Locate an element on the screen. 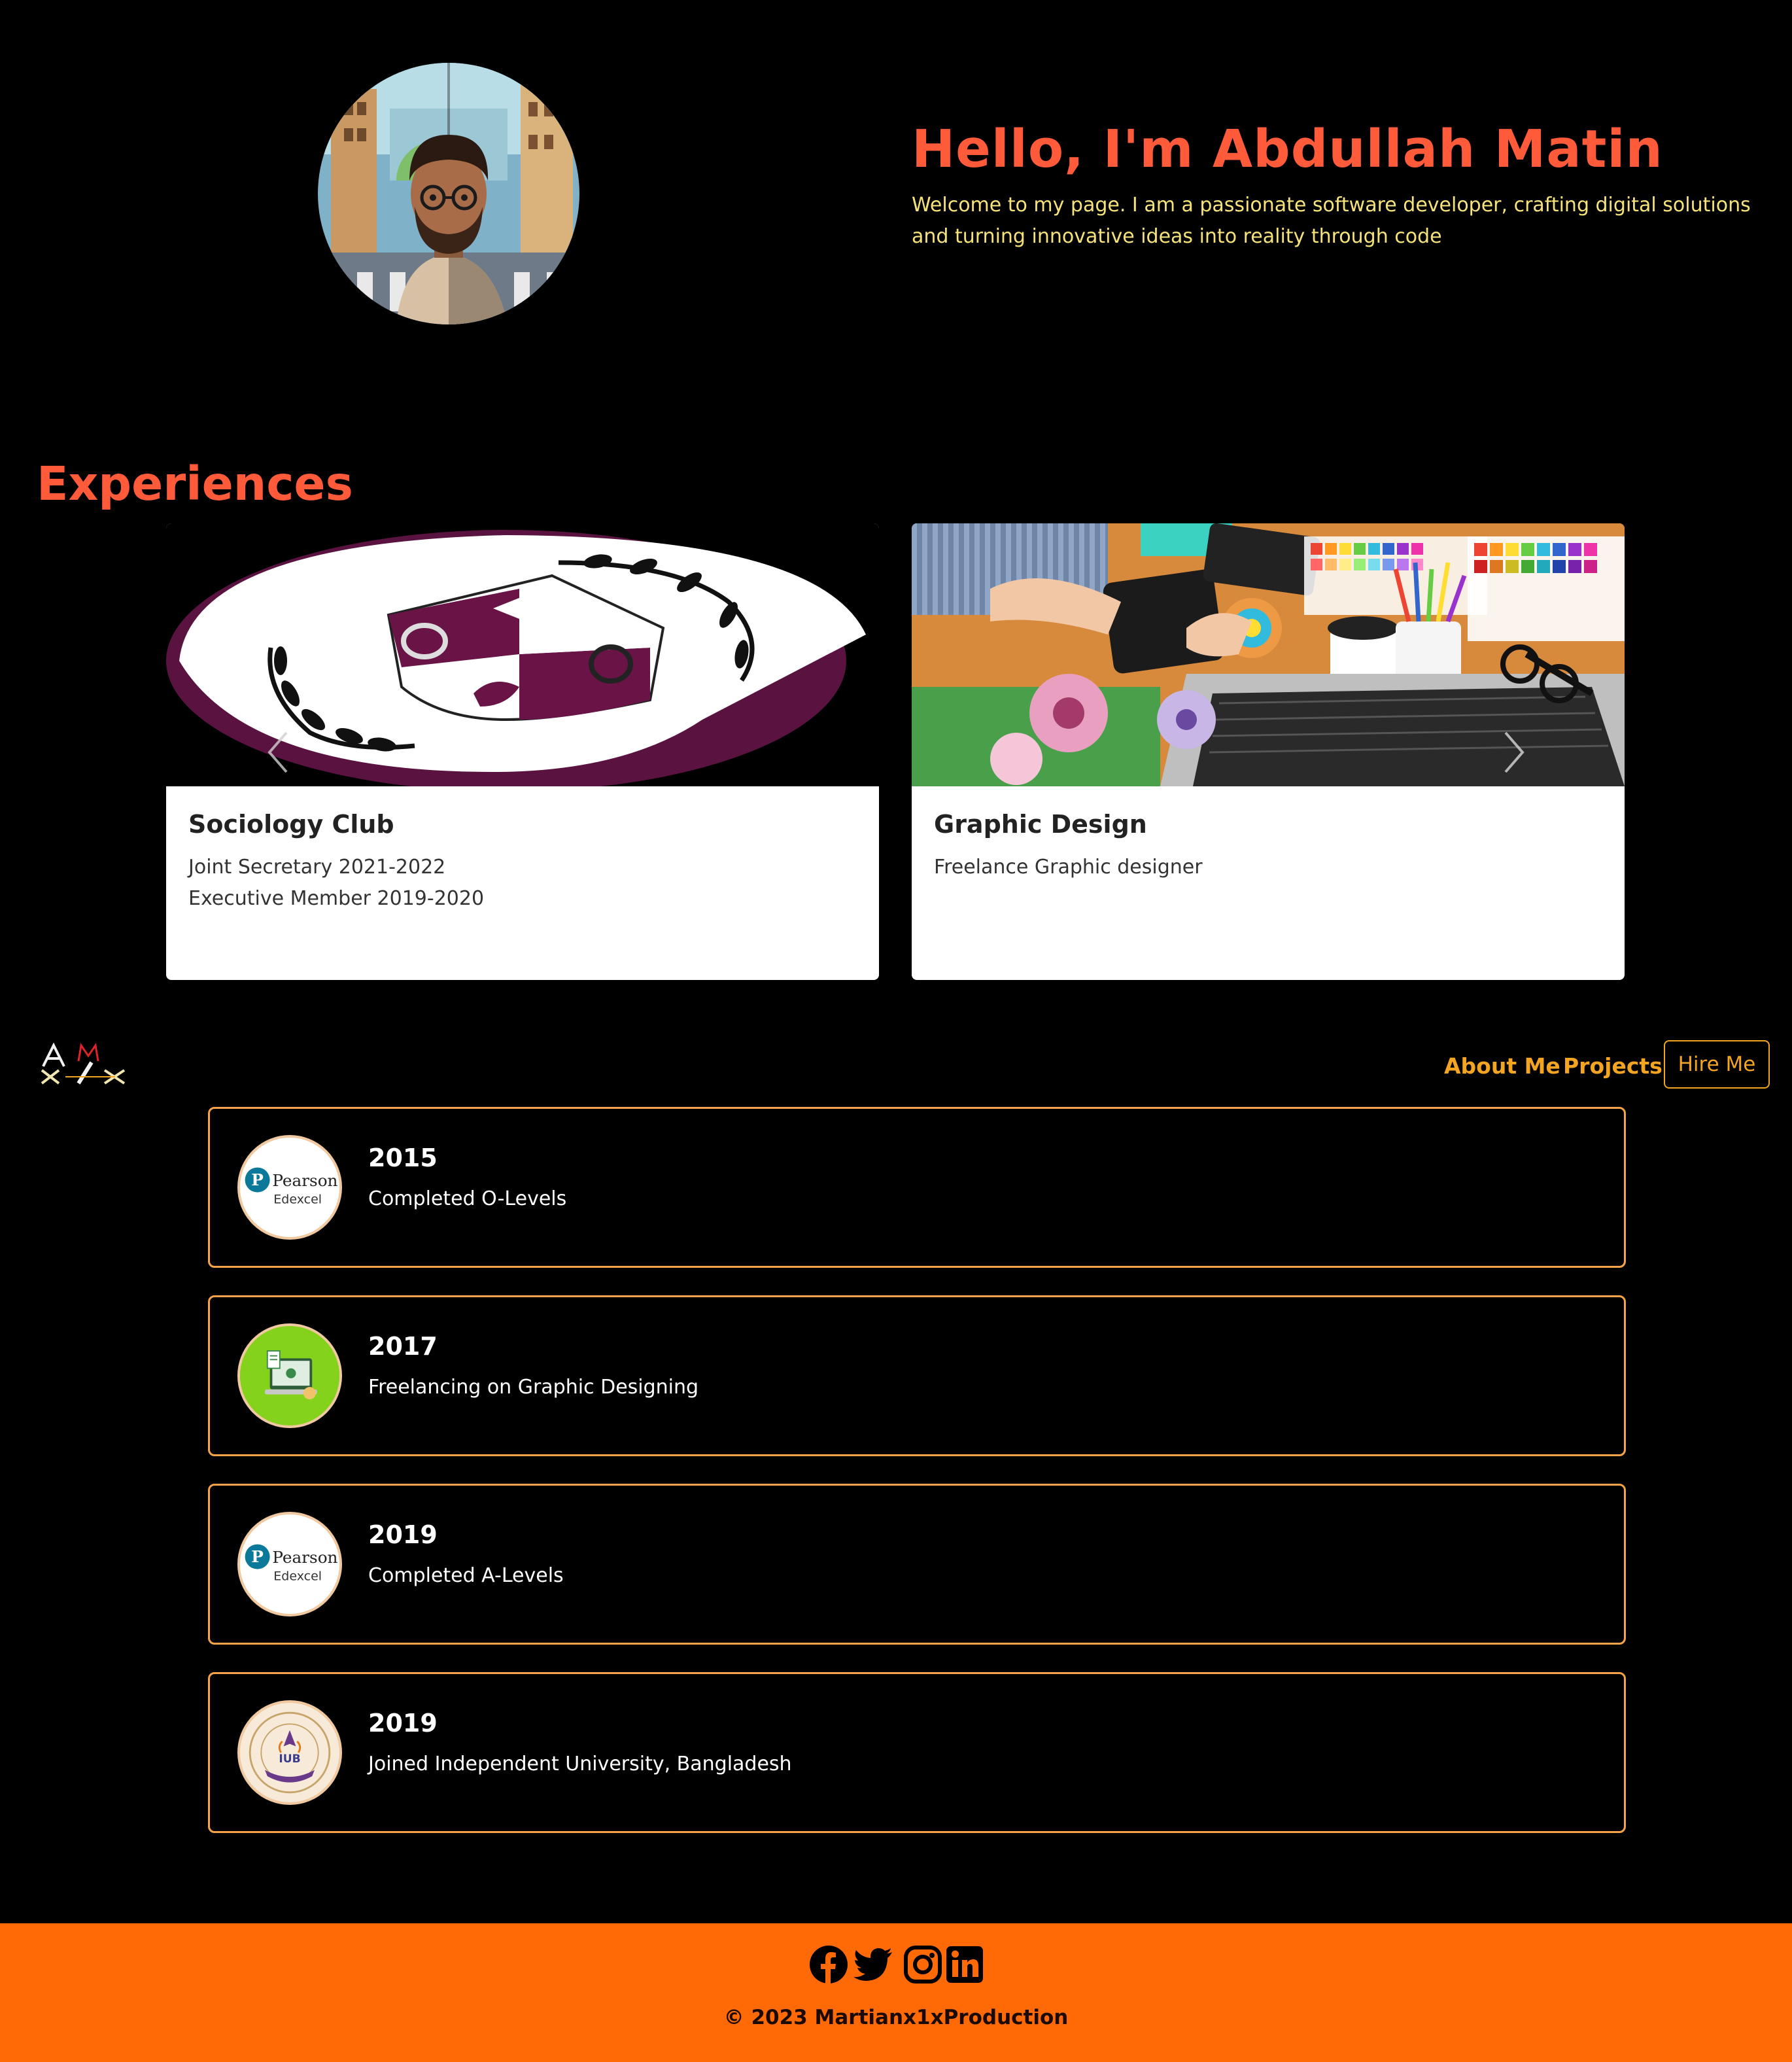 This screenshot has width=1792, height=2062. svg-text: IUB is located at coordinates (289, 1759).